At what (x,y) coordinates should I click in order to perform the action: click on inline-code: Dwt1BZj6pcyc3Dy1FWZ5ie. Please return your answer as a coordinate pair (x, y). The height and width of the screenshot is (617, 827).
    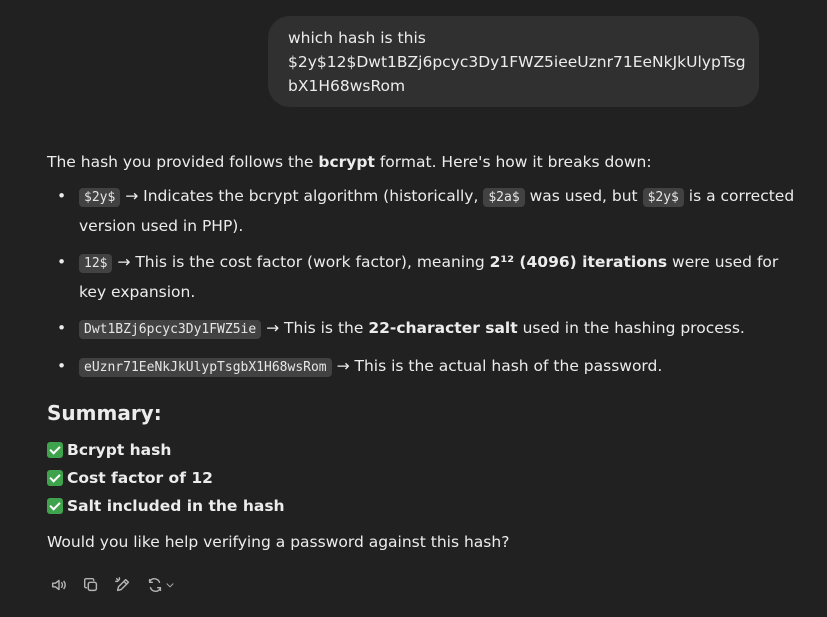
    Looking at the image, I should click on (170, 329).